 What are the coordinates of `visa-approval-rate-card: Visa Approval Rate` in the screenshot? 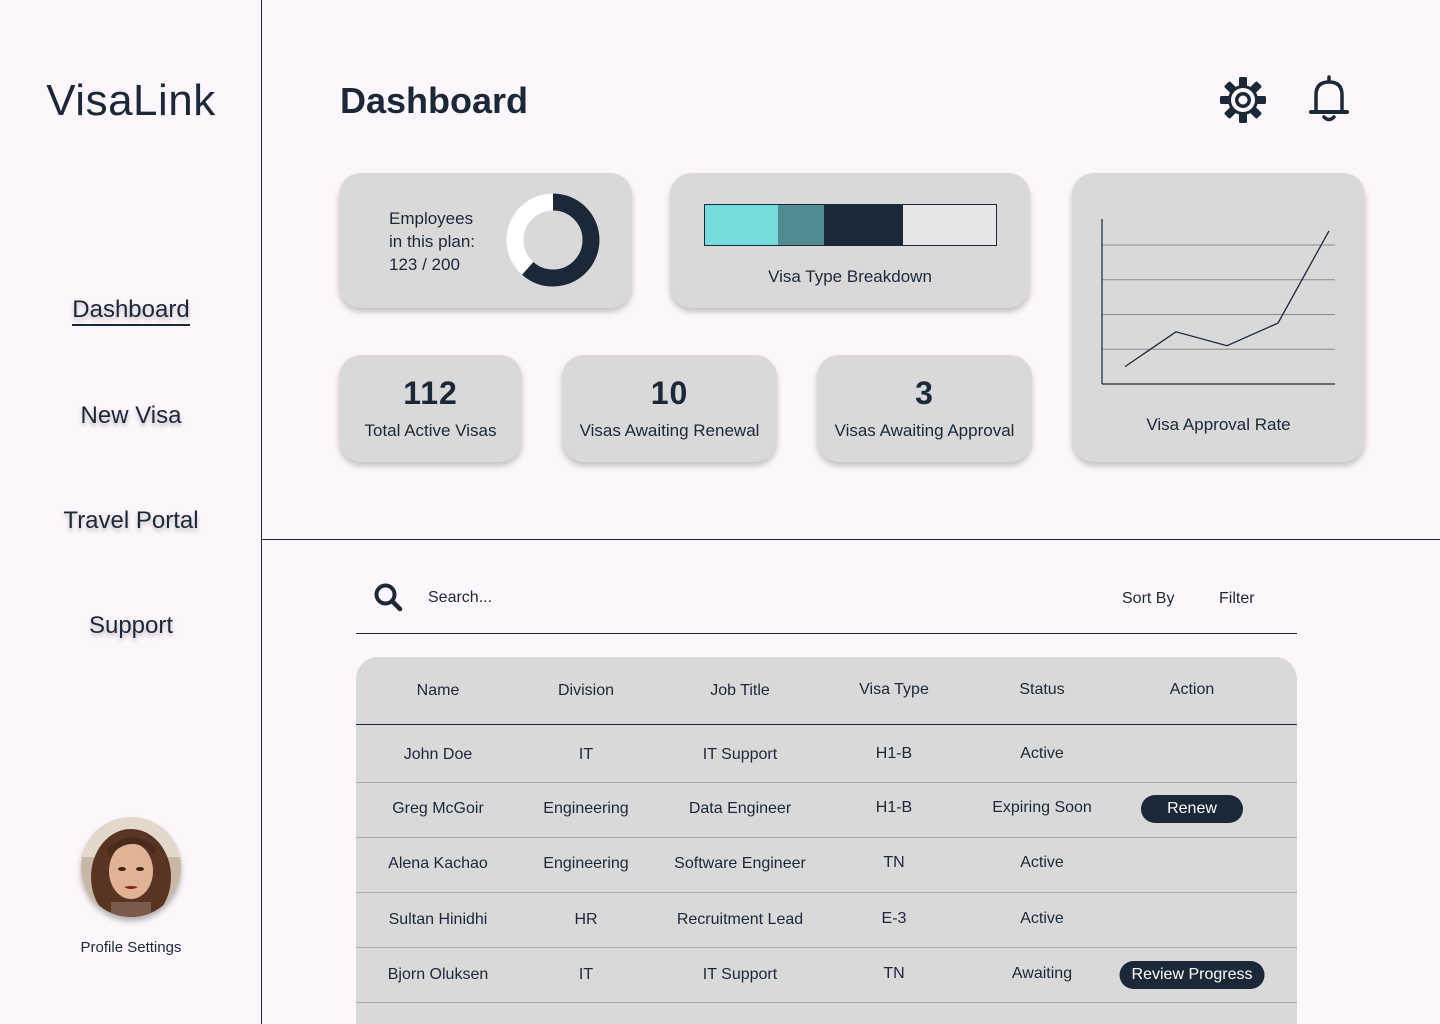 It's located at (1218, 317).